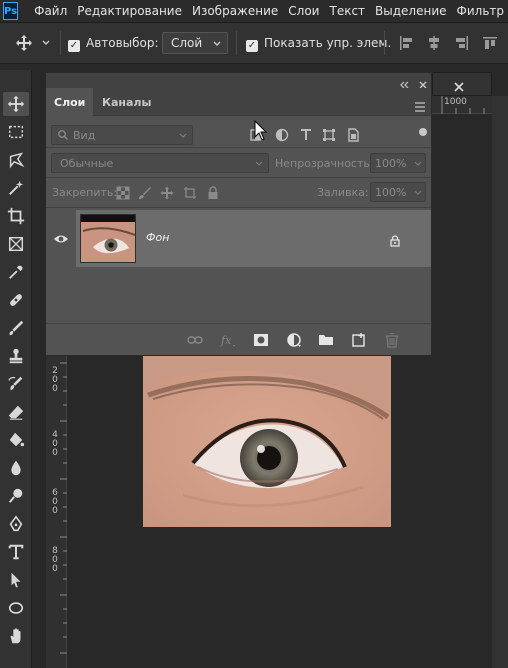 Image resolution: width=508 pixels, height=668 pixels. I want to click on tab-channels: Каналы, so click(126, 102).